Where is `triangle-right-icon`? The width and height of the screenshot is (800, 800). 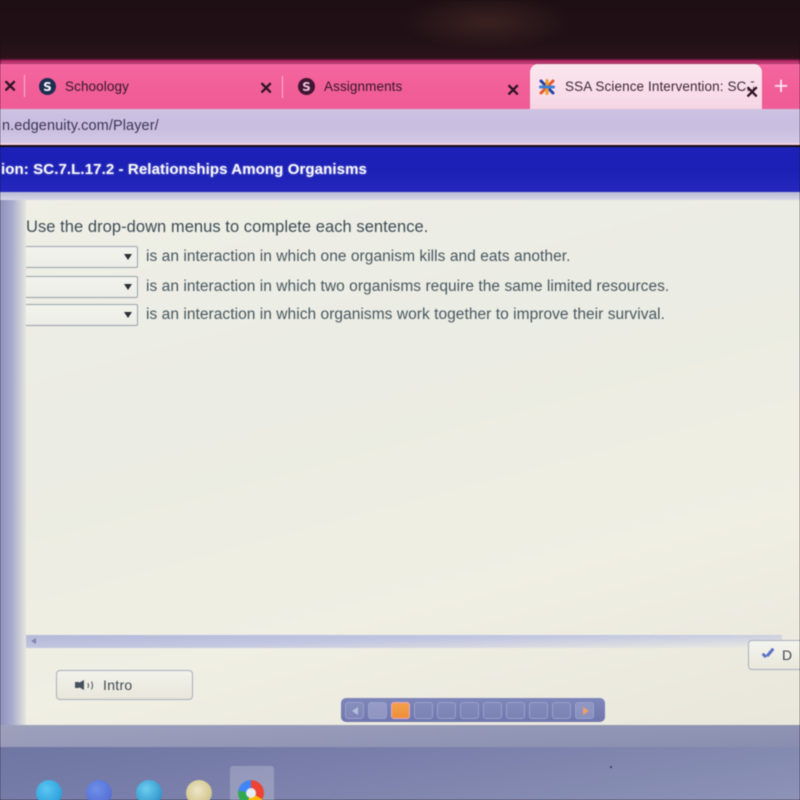
triangle-right-icon is located at coordinates (586, 711).